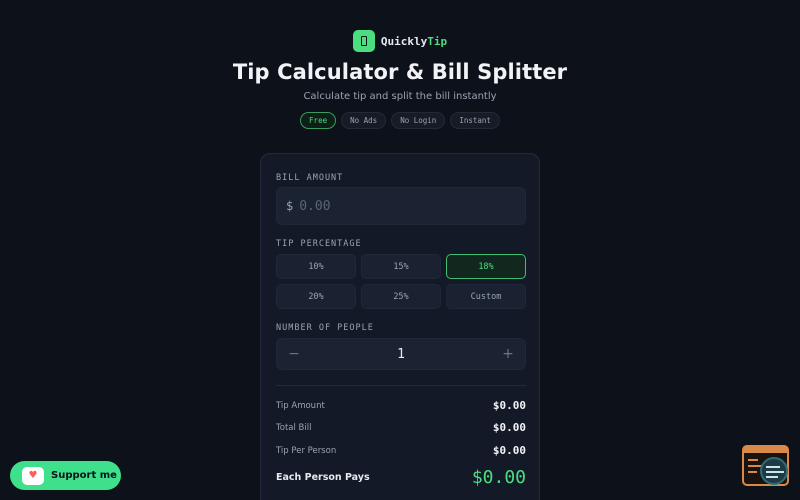 The width and height of the screenshot is (800, 500). I want to click on tip-amount-row: Tip Amount $0.00, so click(401, 405).